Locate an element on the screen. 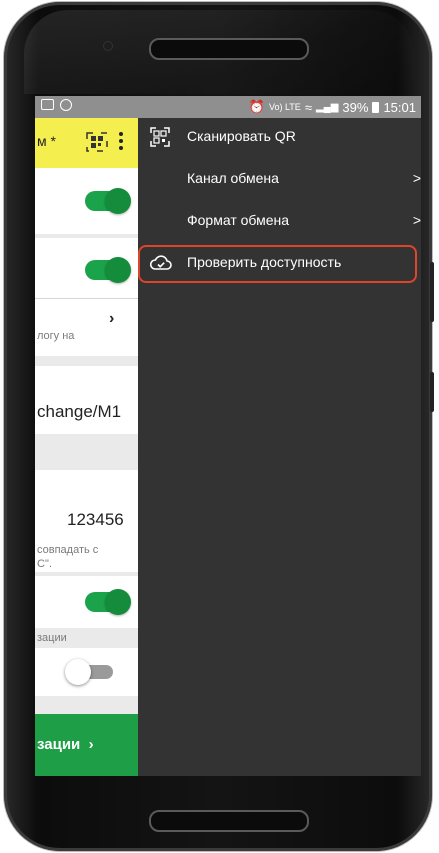 The width and height of the screenshot is (439, 853). status-bar: ⏰ Vo) LTE ≈ ▂▄▆ 39% 15:01 is located at coordinates (228, 107).